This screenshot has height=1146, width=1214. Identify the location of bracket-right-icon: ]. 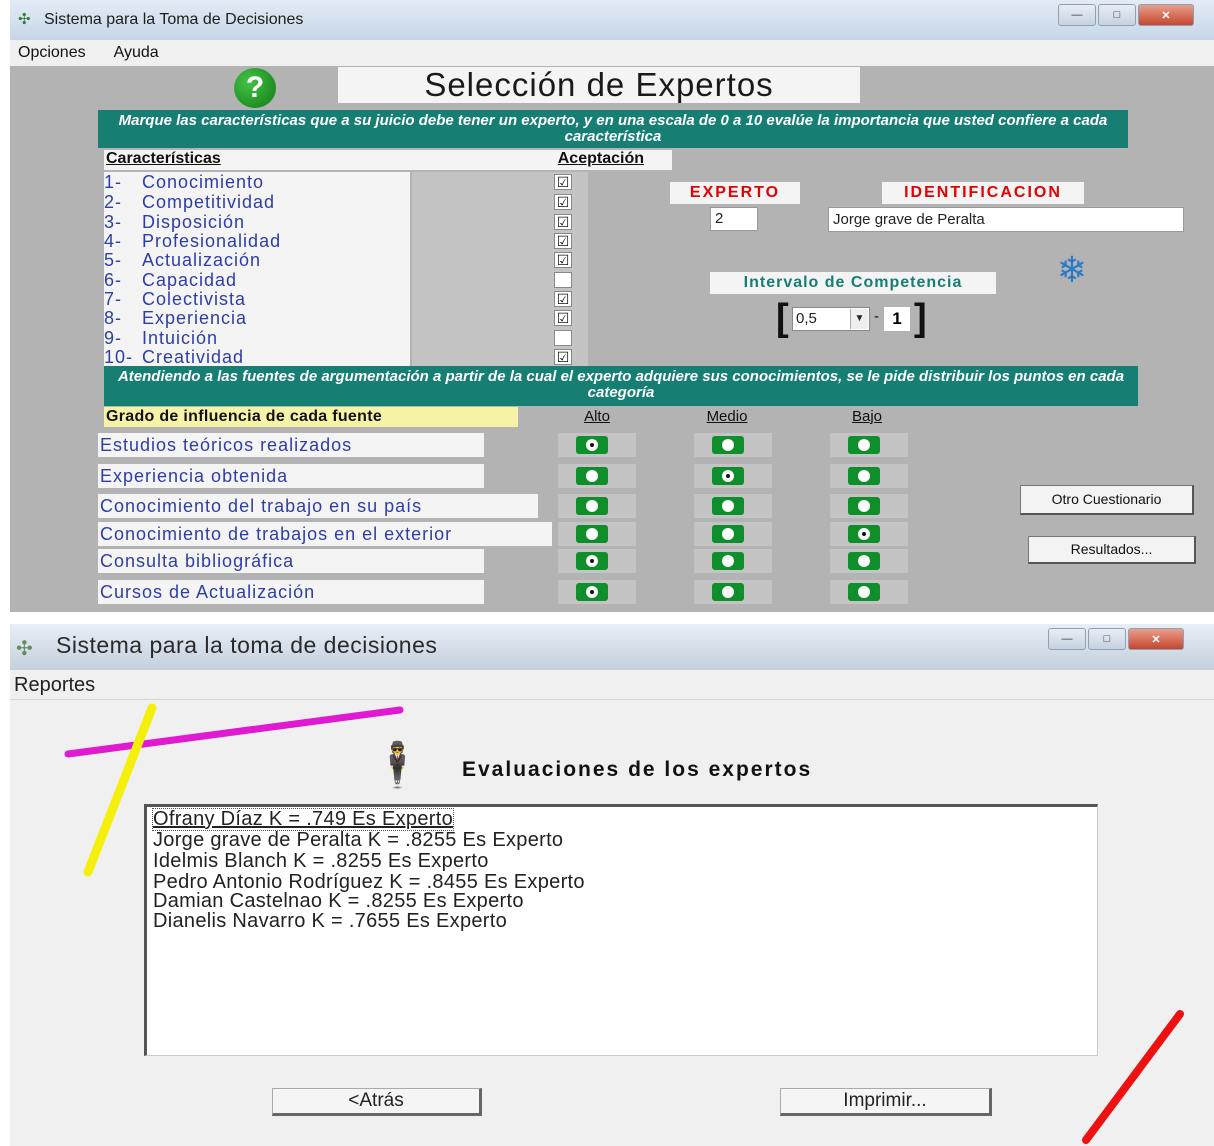
(920, 318).